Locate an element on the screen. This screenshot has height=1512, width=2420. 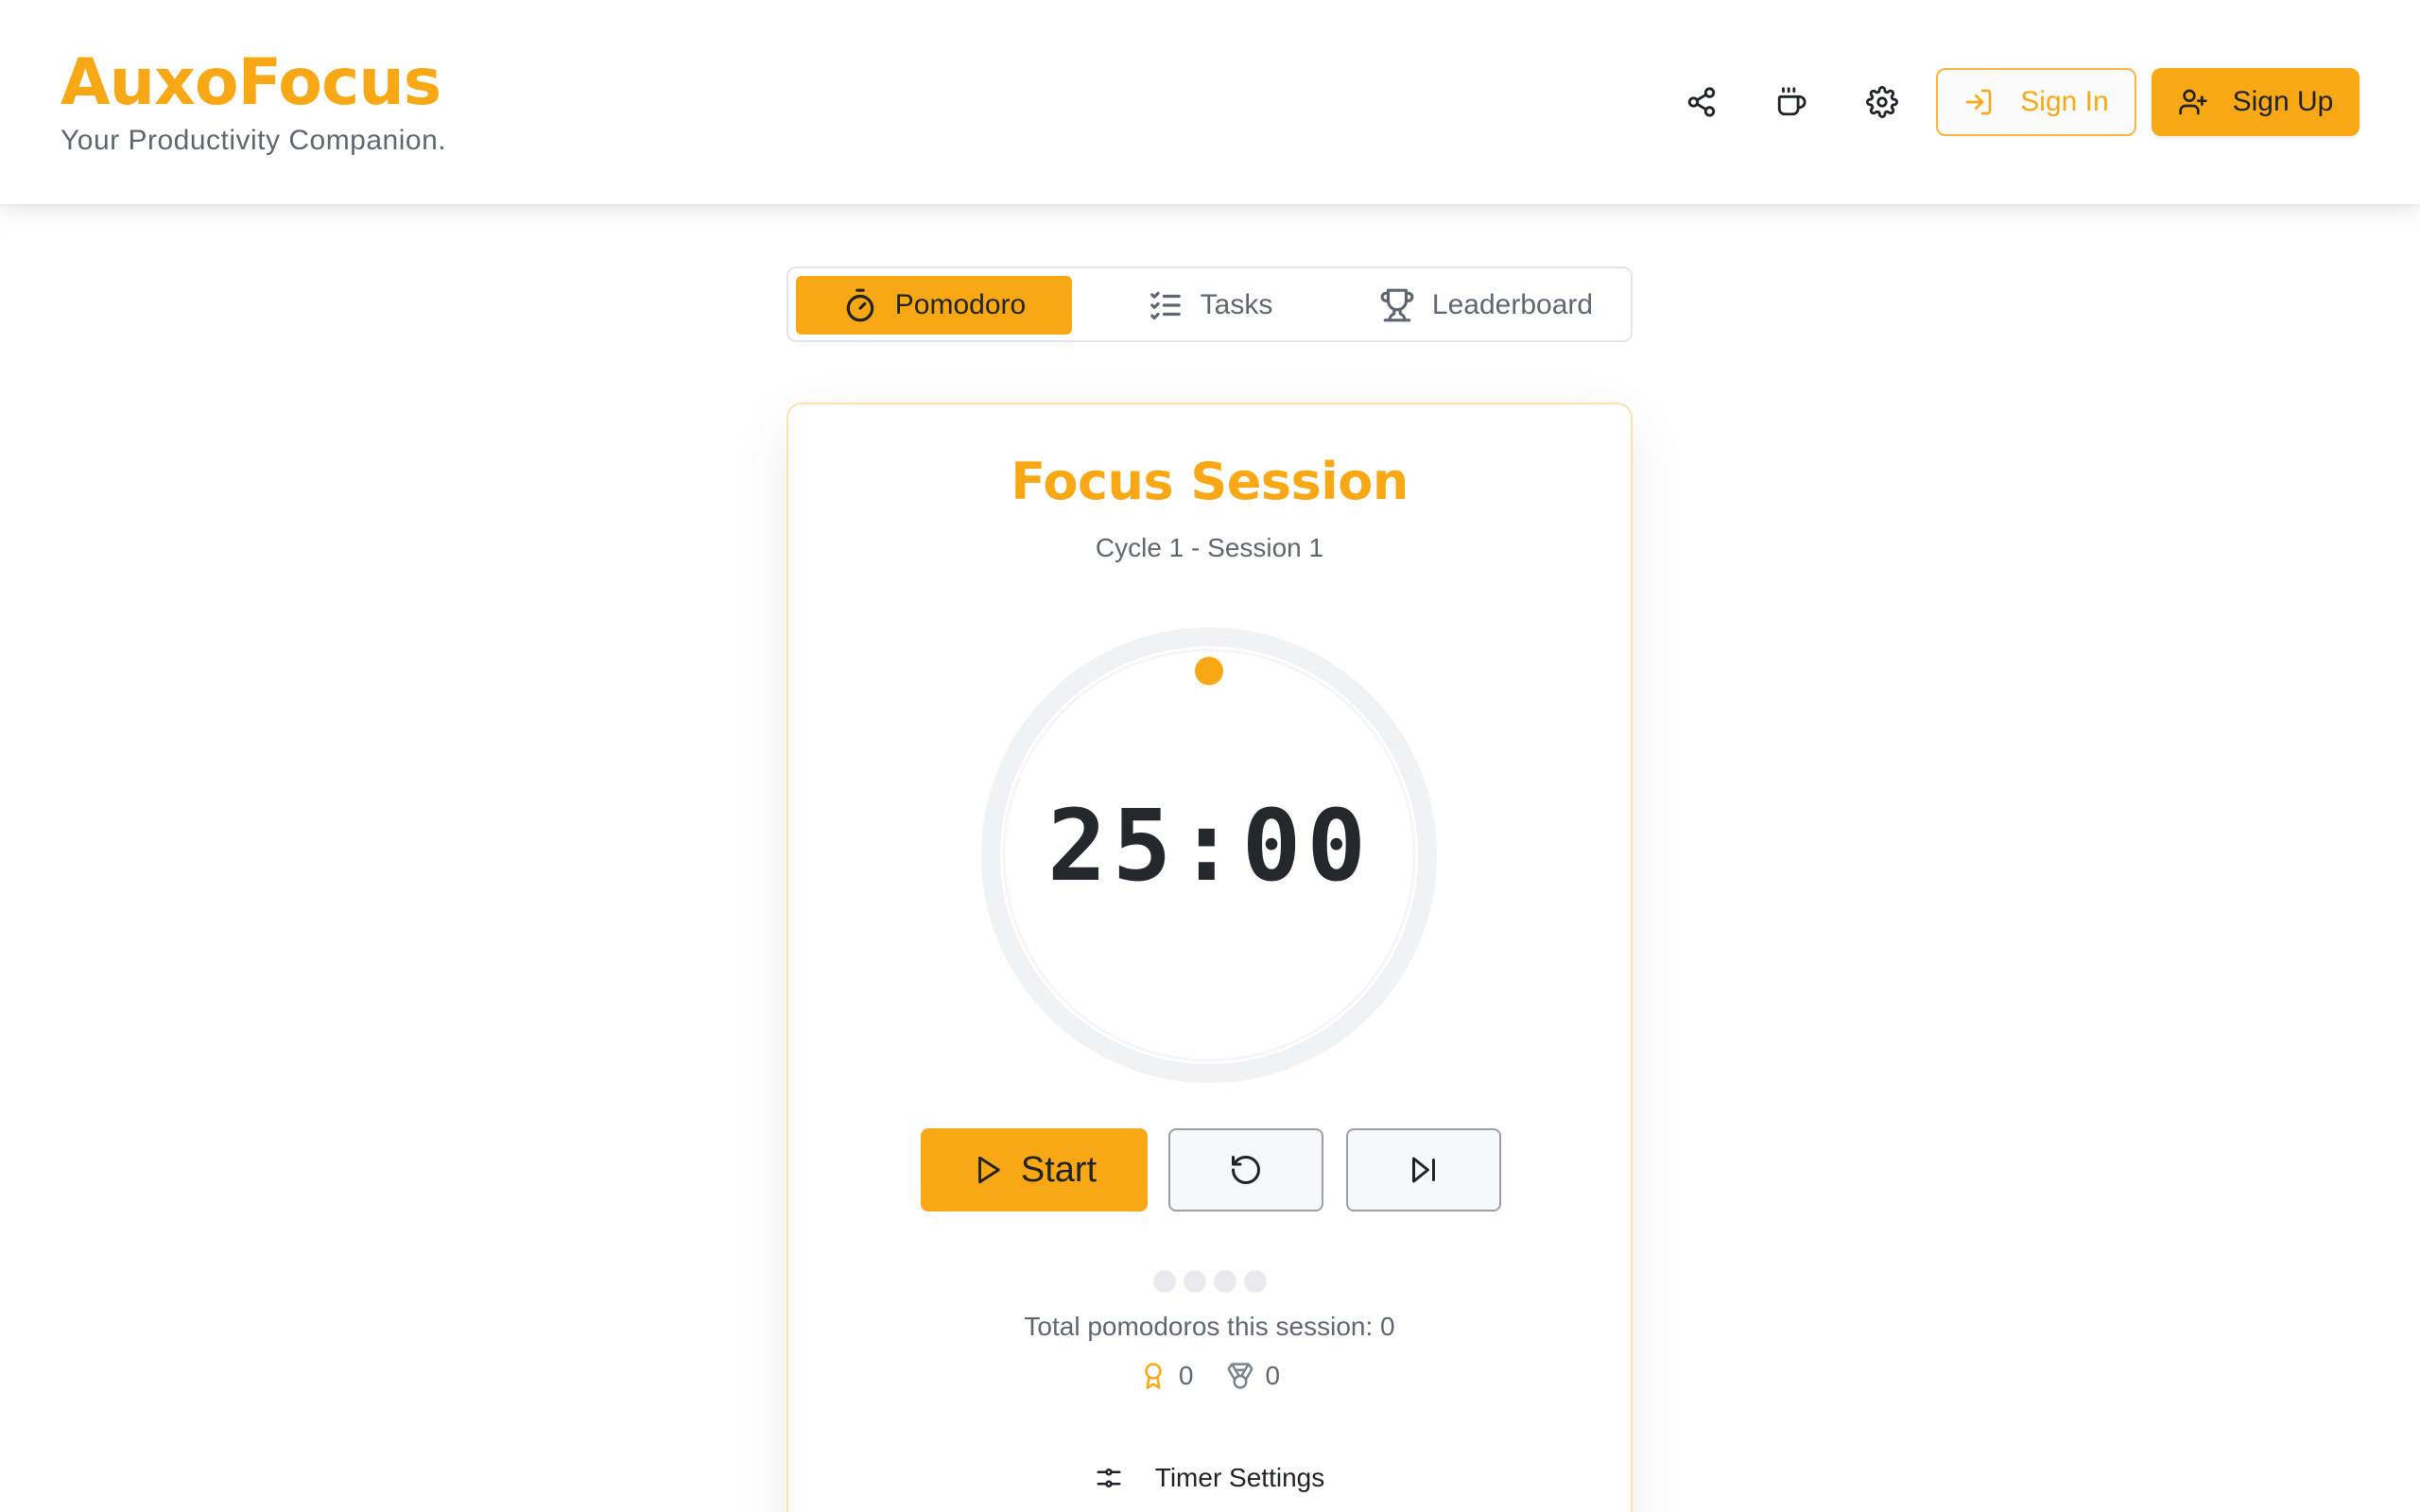
award-count: 0 is located at coordinates (1167, 1376).